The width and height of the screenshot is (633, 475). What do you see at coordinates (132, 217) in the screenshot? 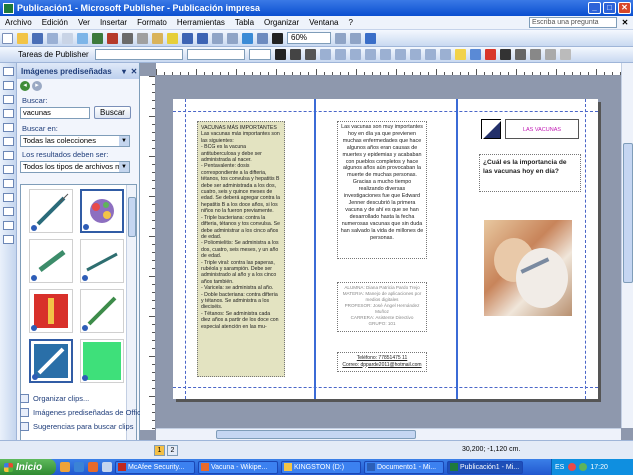
I see `gallery-scroll-thumb` at bounding box center [132, 217].